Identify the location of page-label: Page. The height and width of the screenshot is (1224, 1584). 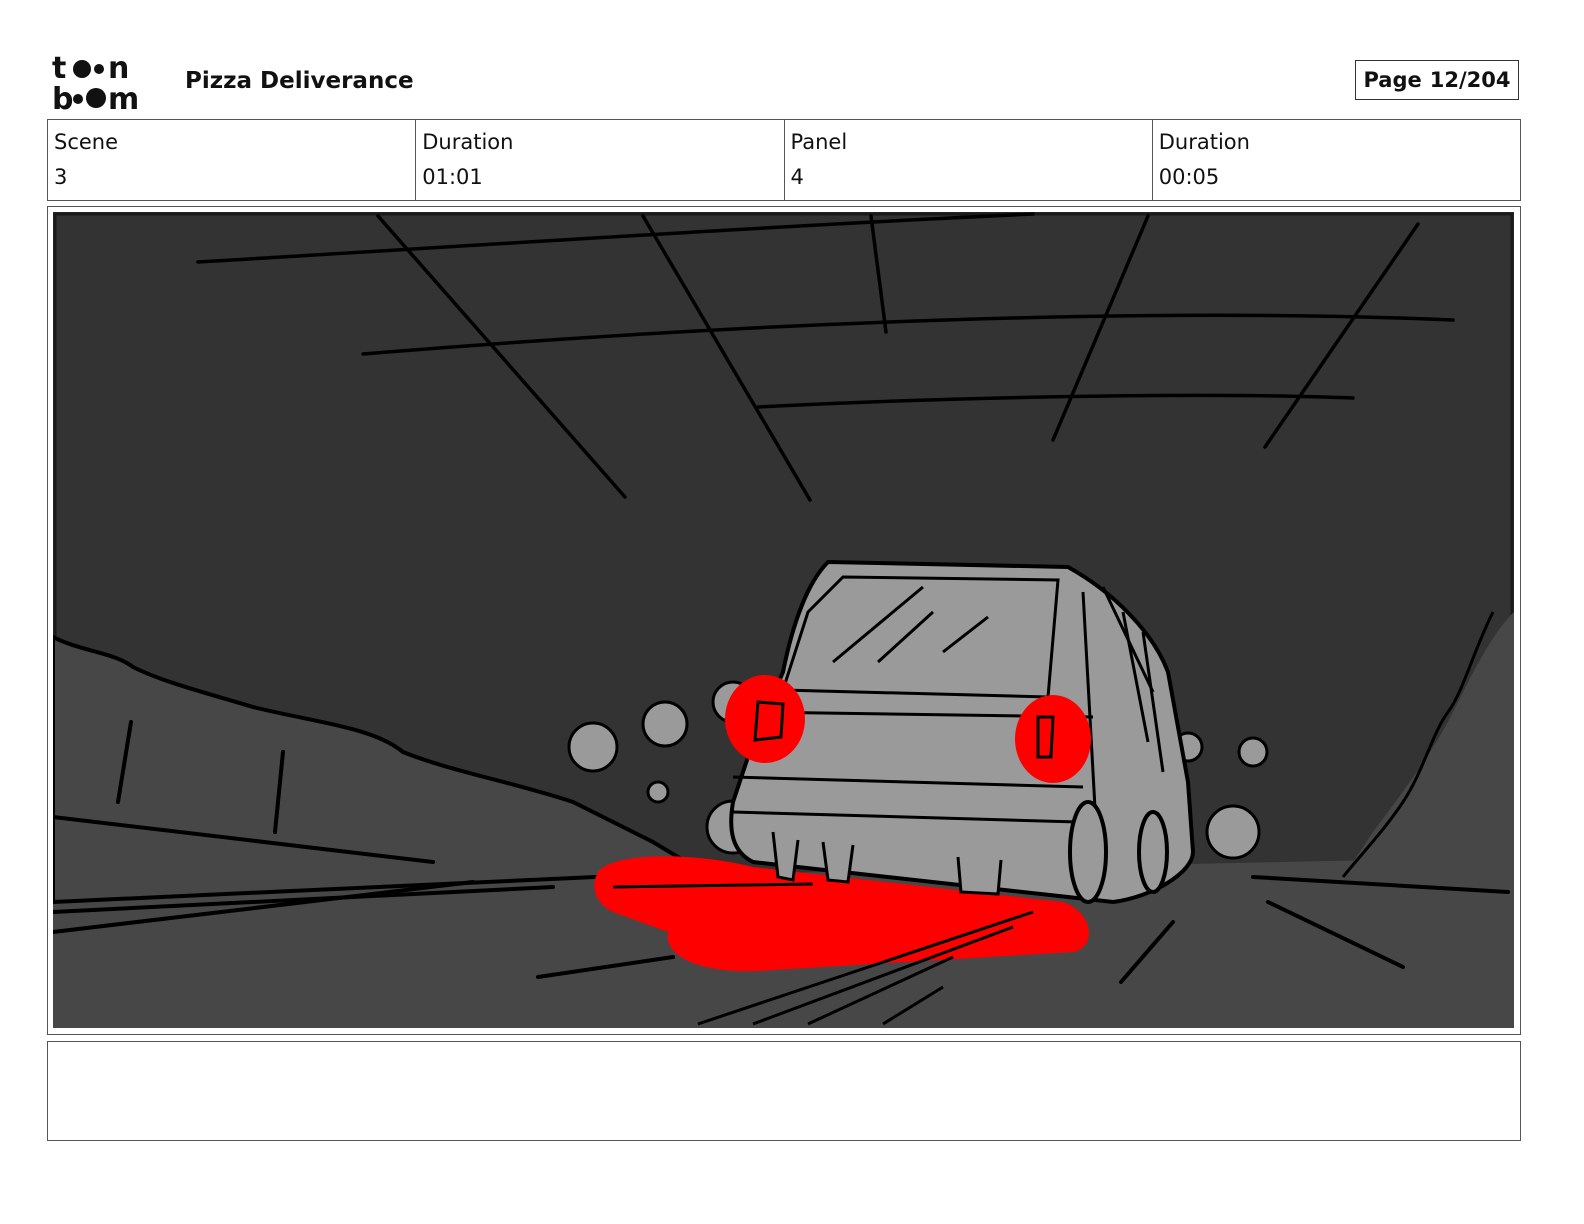
(1392, 80).